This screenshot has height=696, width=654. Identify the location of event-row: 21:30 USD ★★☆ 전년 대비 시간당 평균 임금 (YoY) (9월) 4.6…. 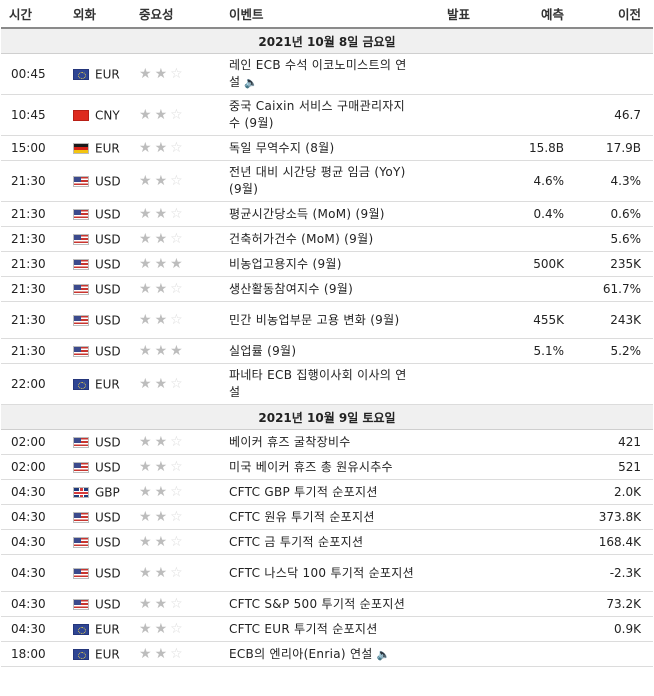
(327, 181).